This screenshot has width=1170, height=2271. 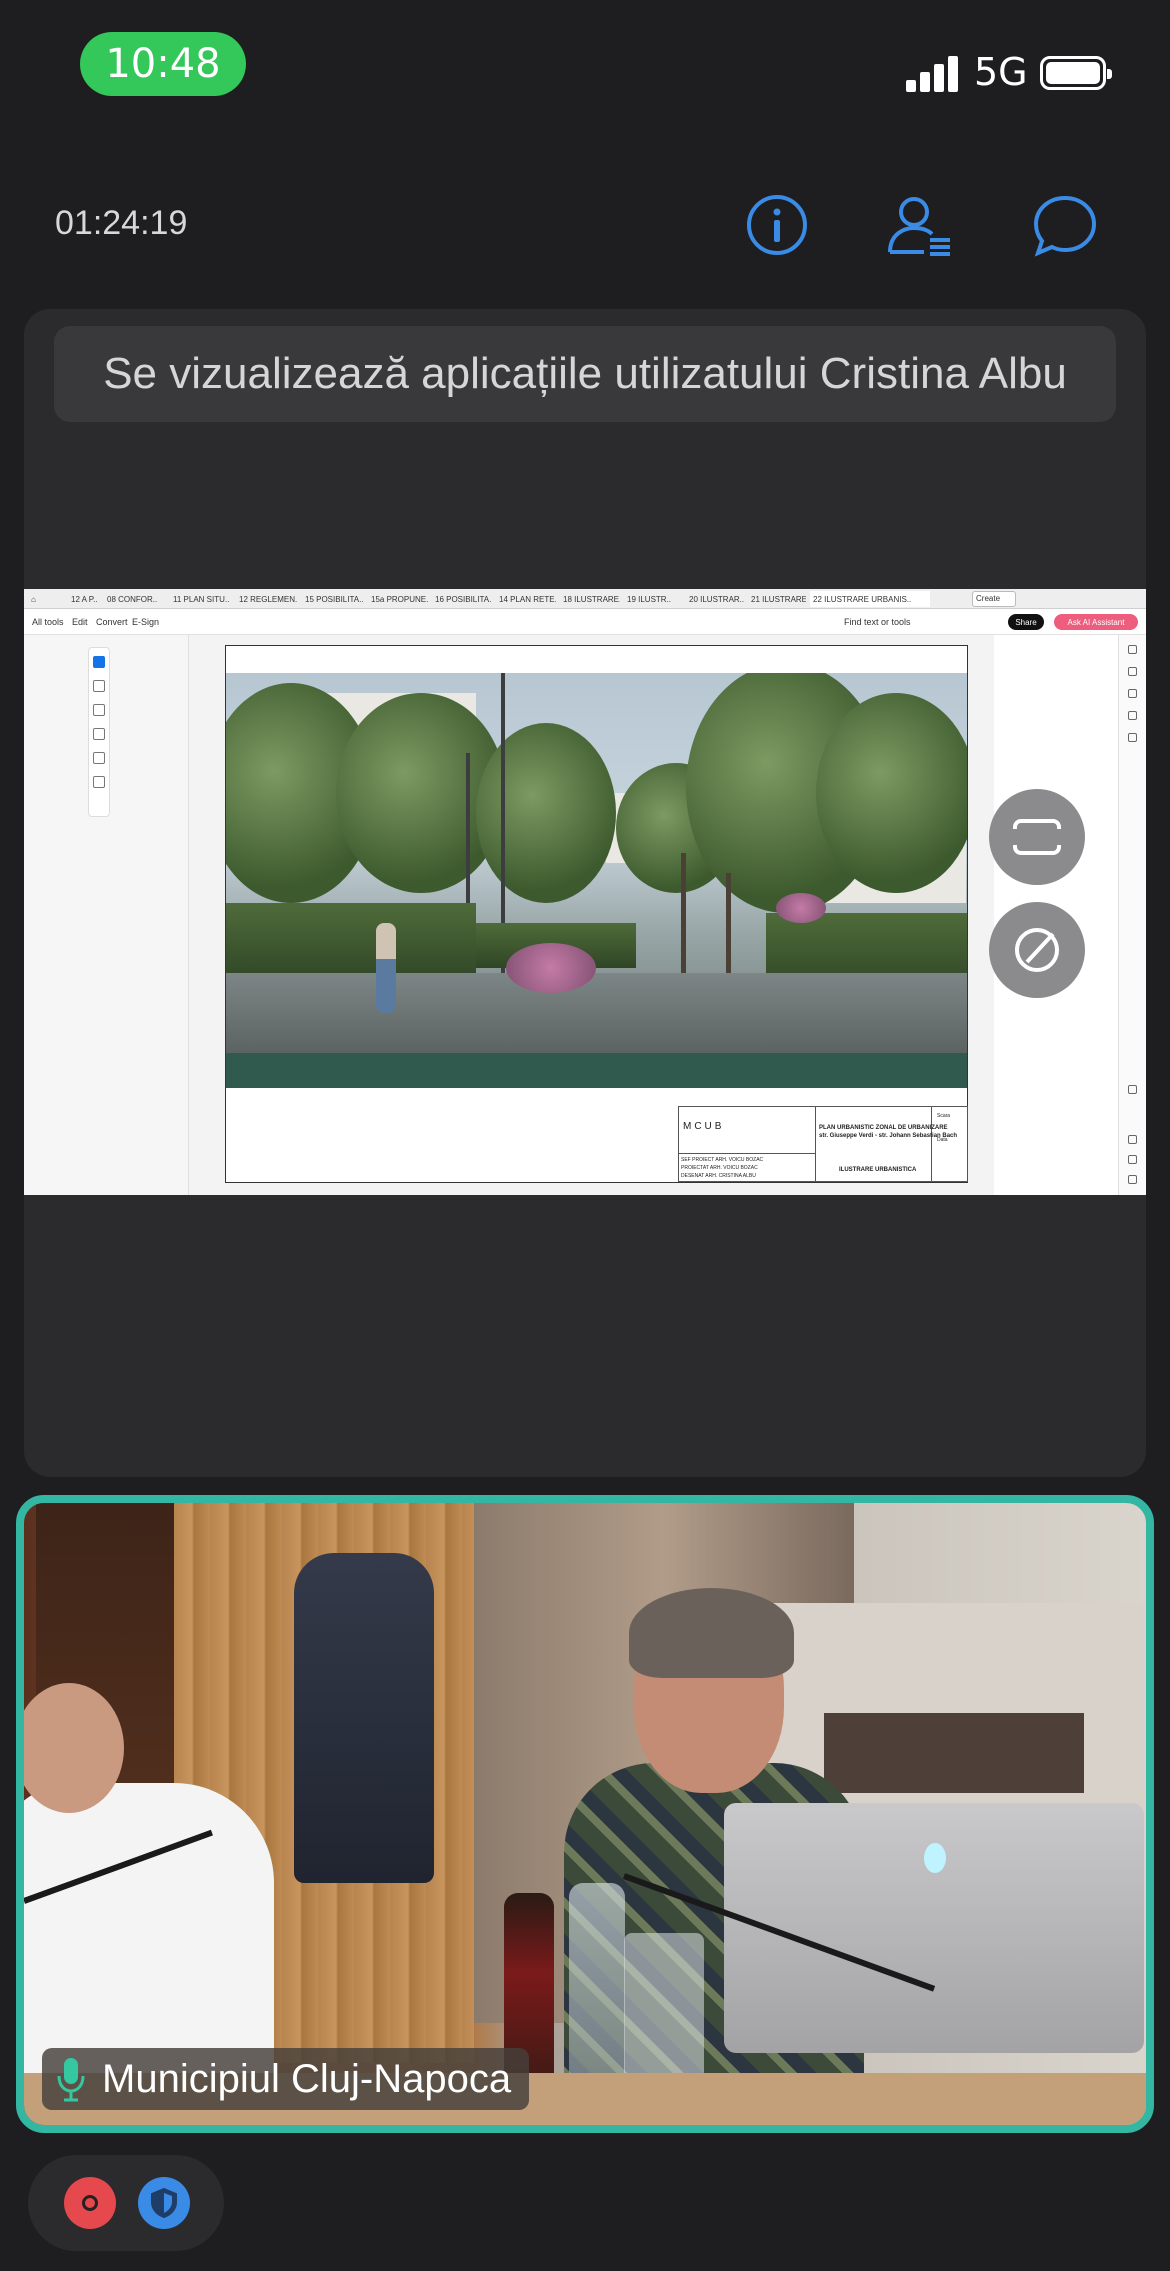 I want to click on participant-name-tag: Municipiul Cluj-Napoca, so click(x=286, y=2079).